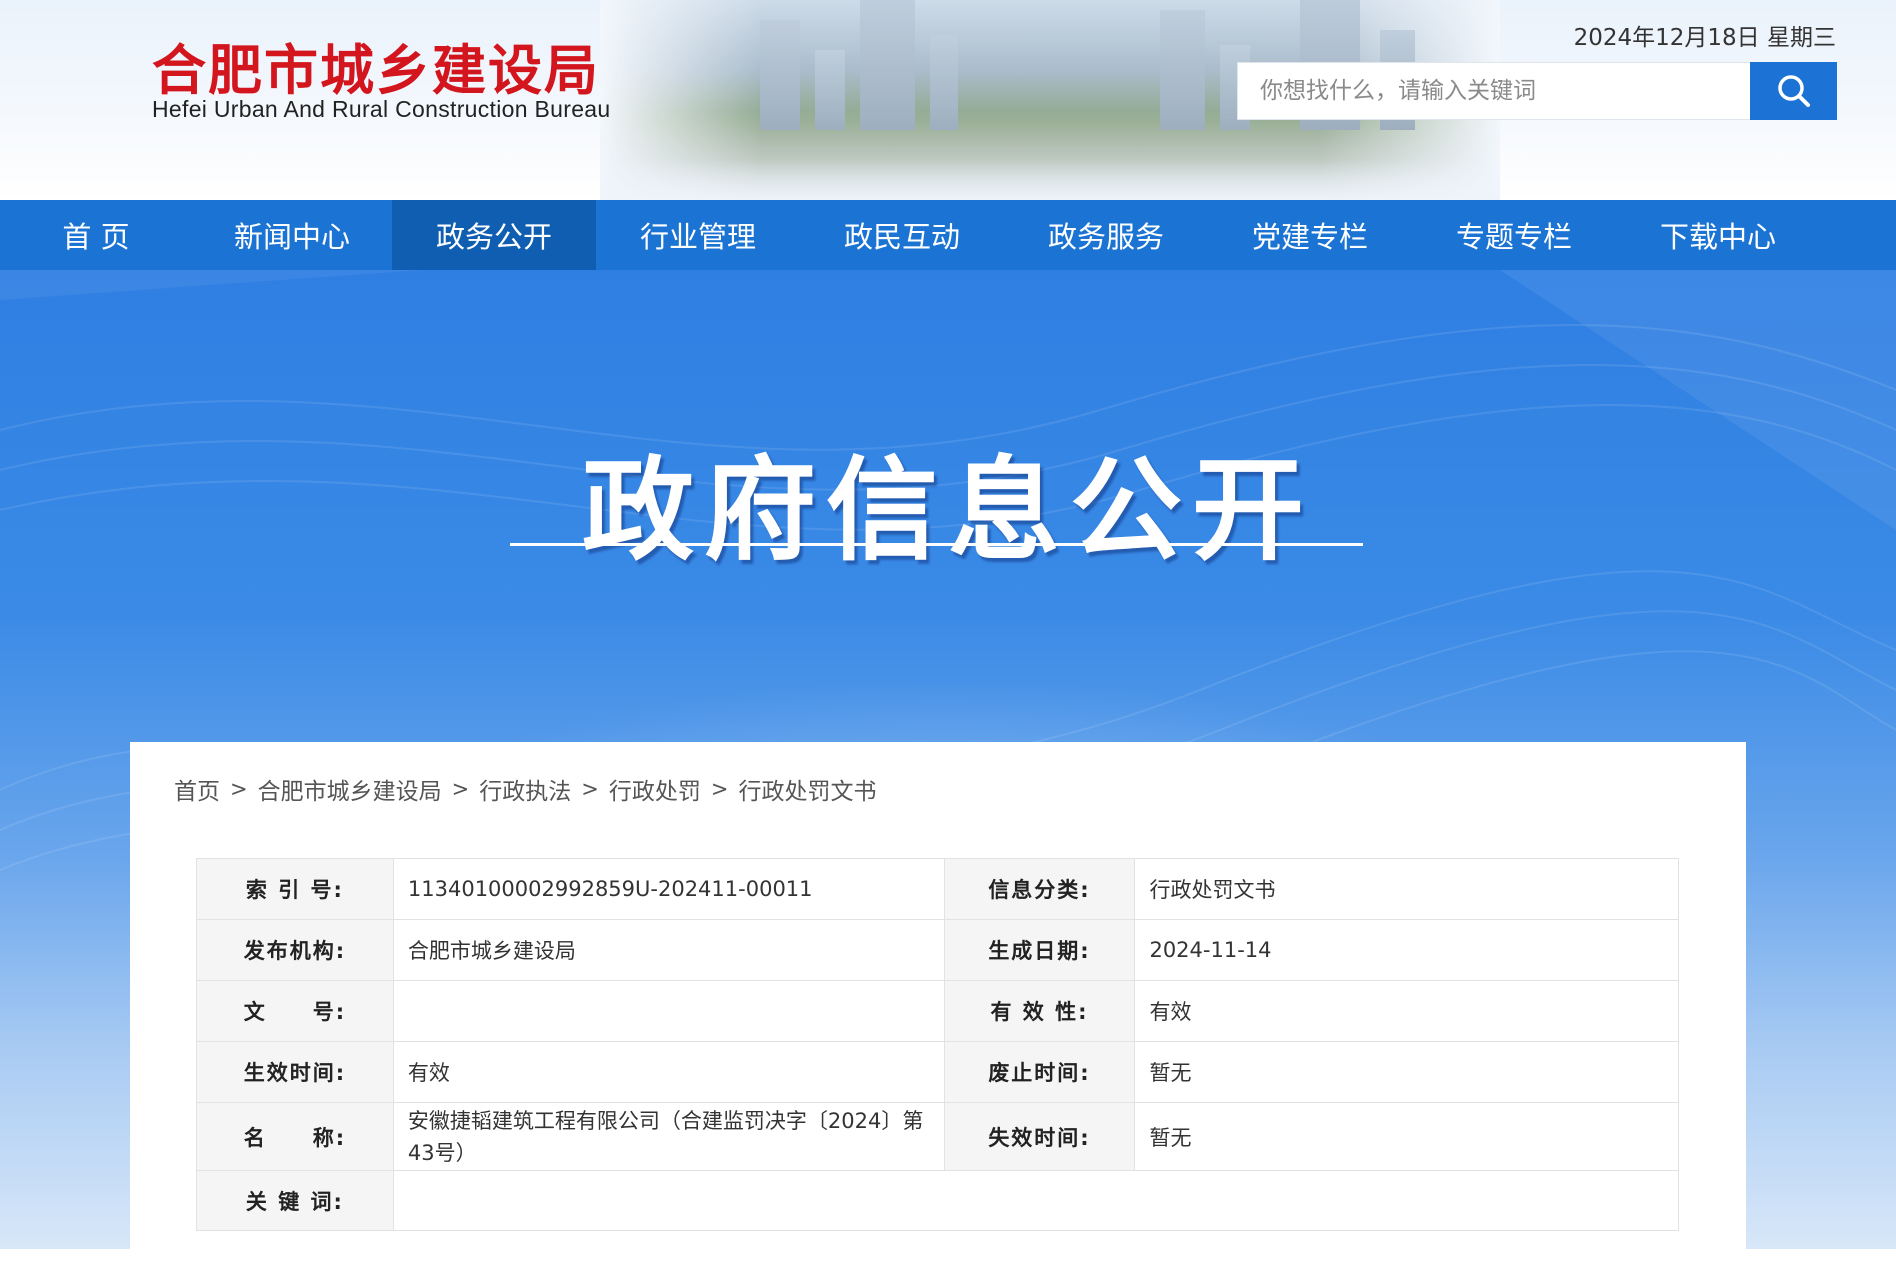 This screenshot has height=1262, width=1896. What do you see at coordinates (668, 889) in the screenshot?
I see `index-number-value: 11340100002992859U-202411-00011` at bounding box center [668, 889].